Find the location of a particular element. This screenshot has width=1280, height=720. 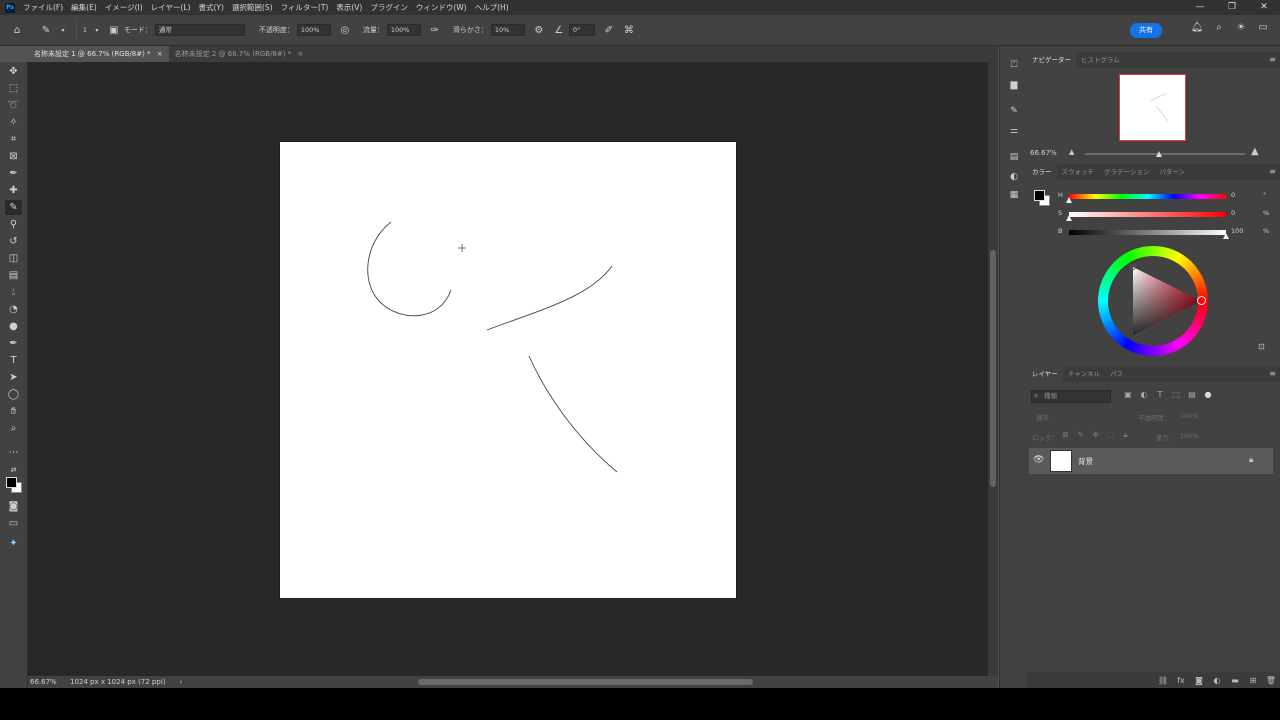

vertical-scrollbar-thumb is located at coordinates (993, 368).